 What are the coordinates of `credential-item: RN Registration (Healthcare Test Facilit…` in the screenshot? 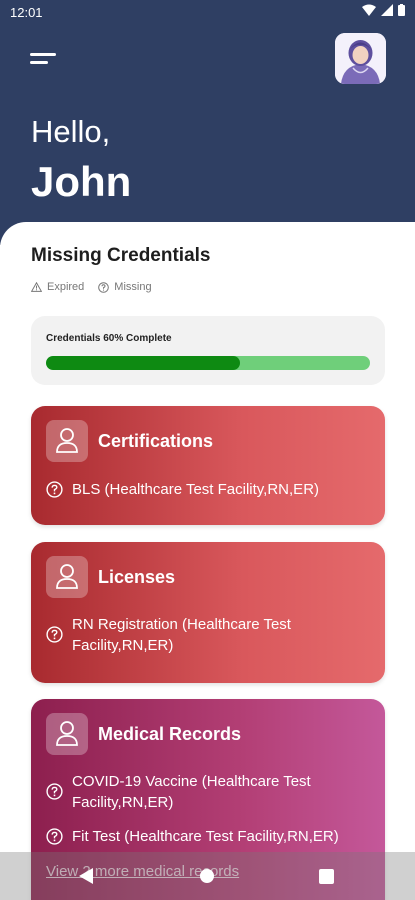 It's located at (204, 635).